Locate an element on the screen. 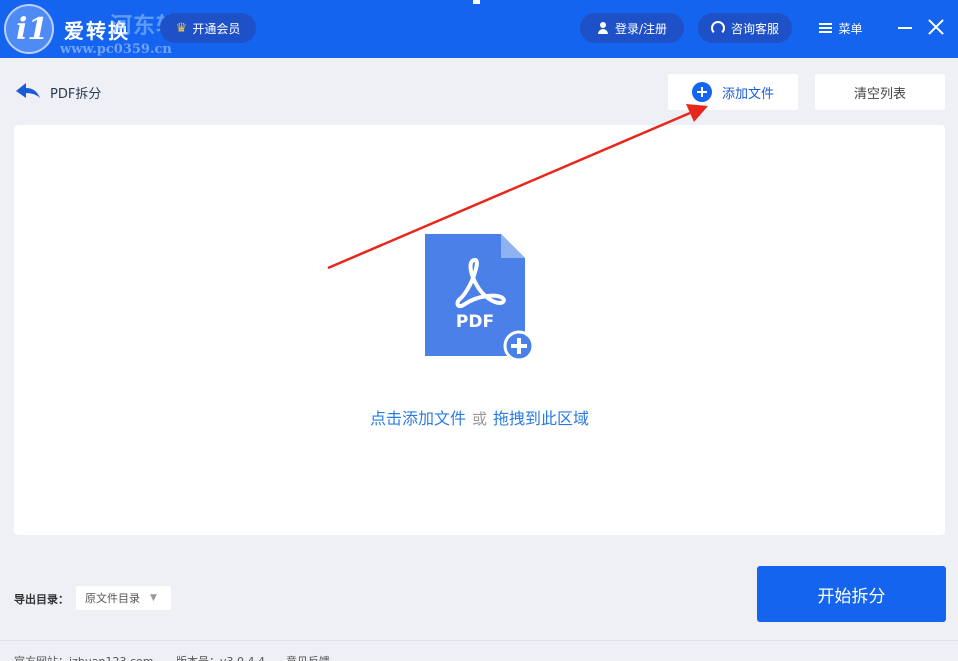 This screenshot has height=661, width=958. pdf-badge-text: PDF is located at coordinates (475, 322).